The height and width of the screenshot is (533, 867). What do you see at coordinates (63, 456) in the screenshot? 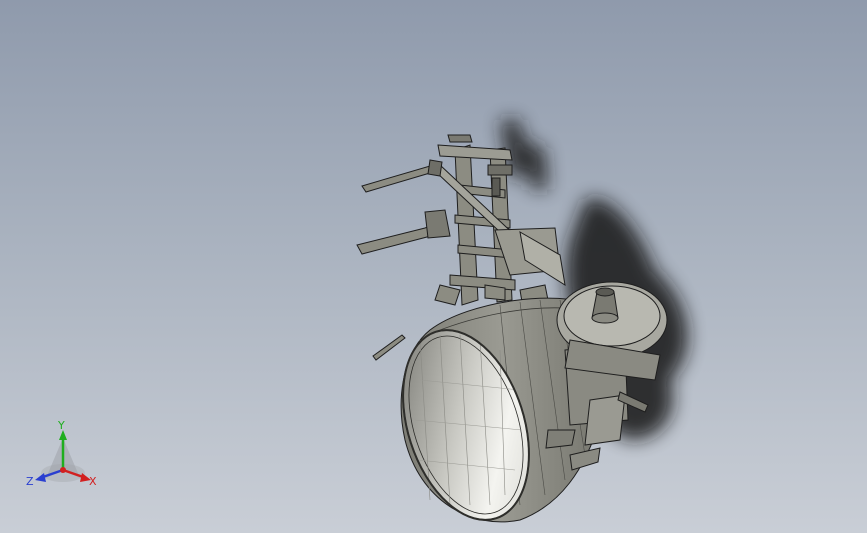
I see `triad-graphic` at bounding box center [63, 456].